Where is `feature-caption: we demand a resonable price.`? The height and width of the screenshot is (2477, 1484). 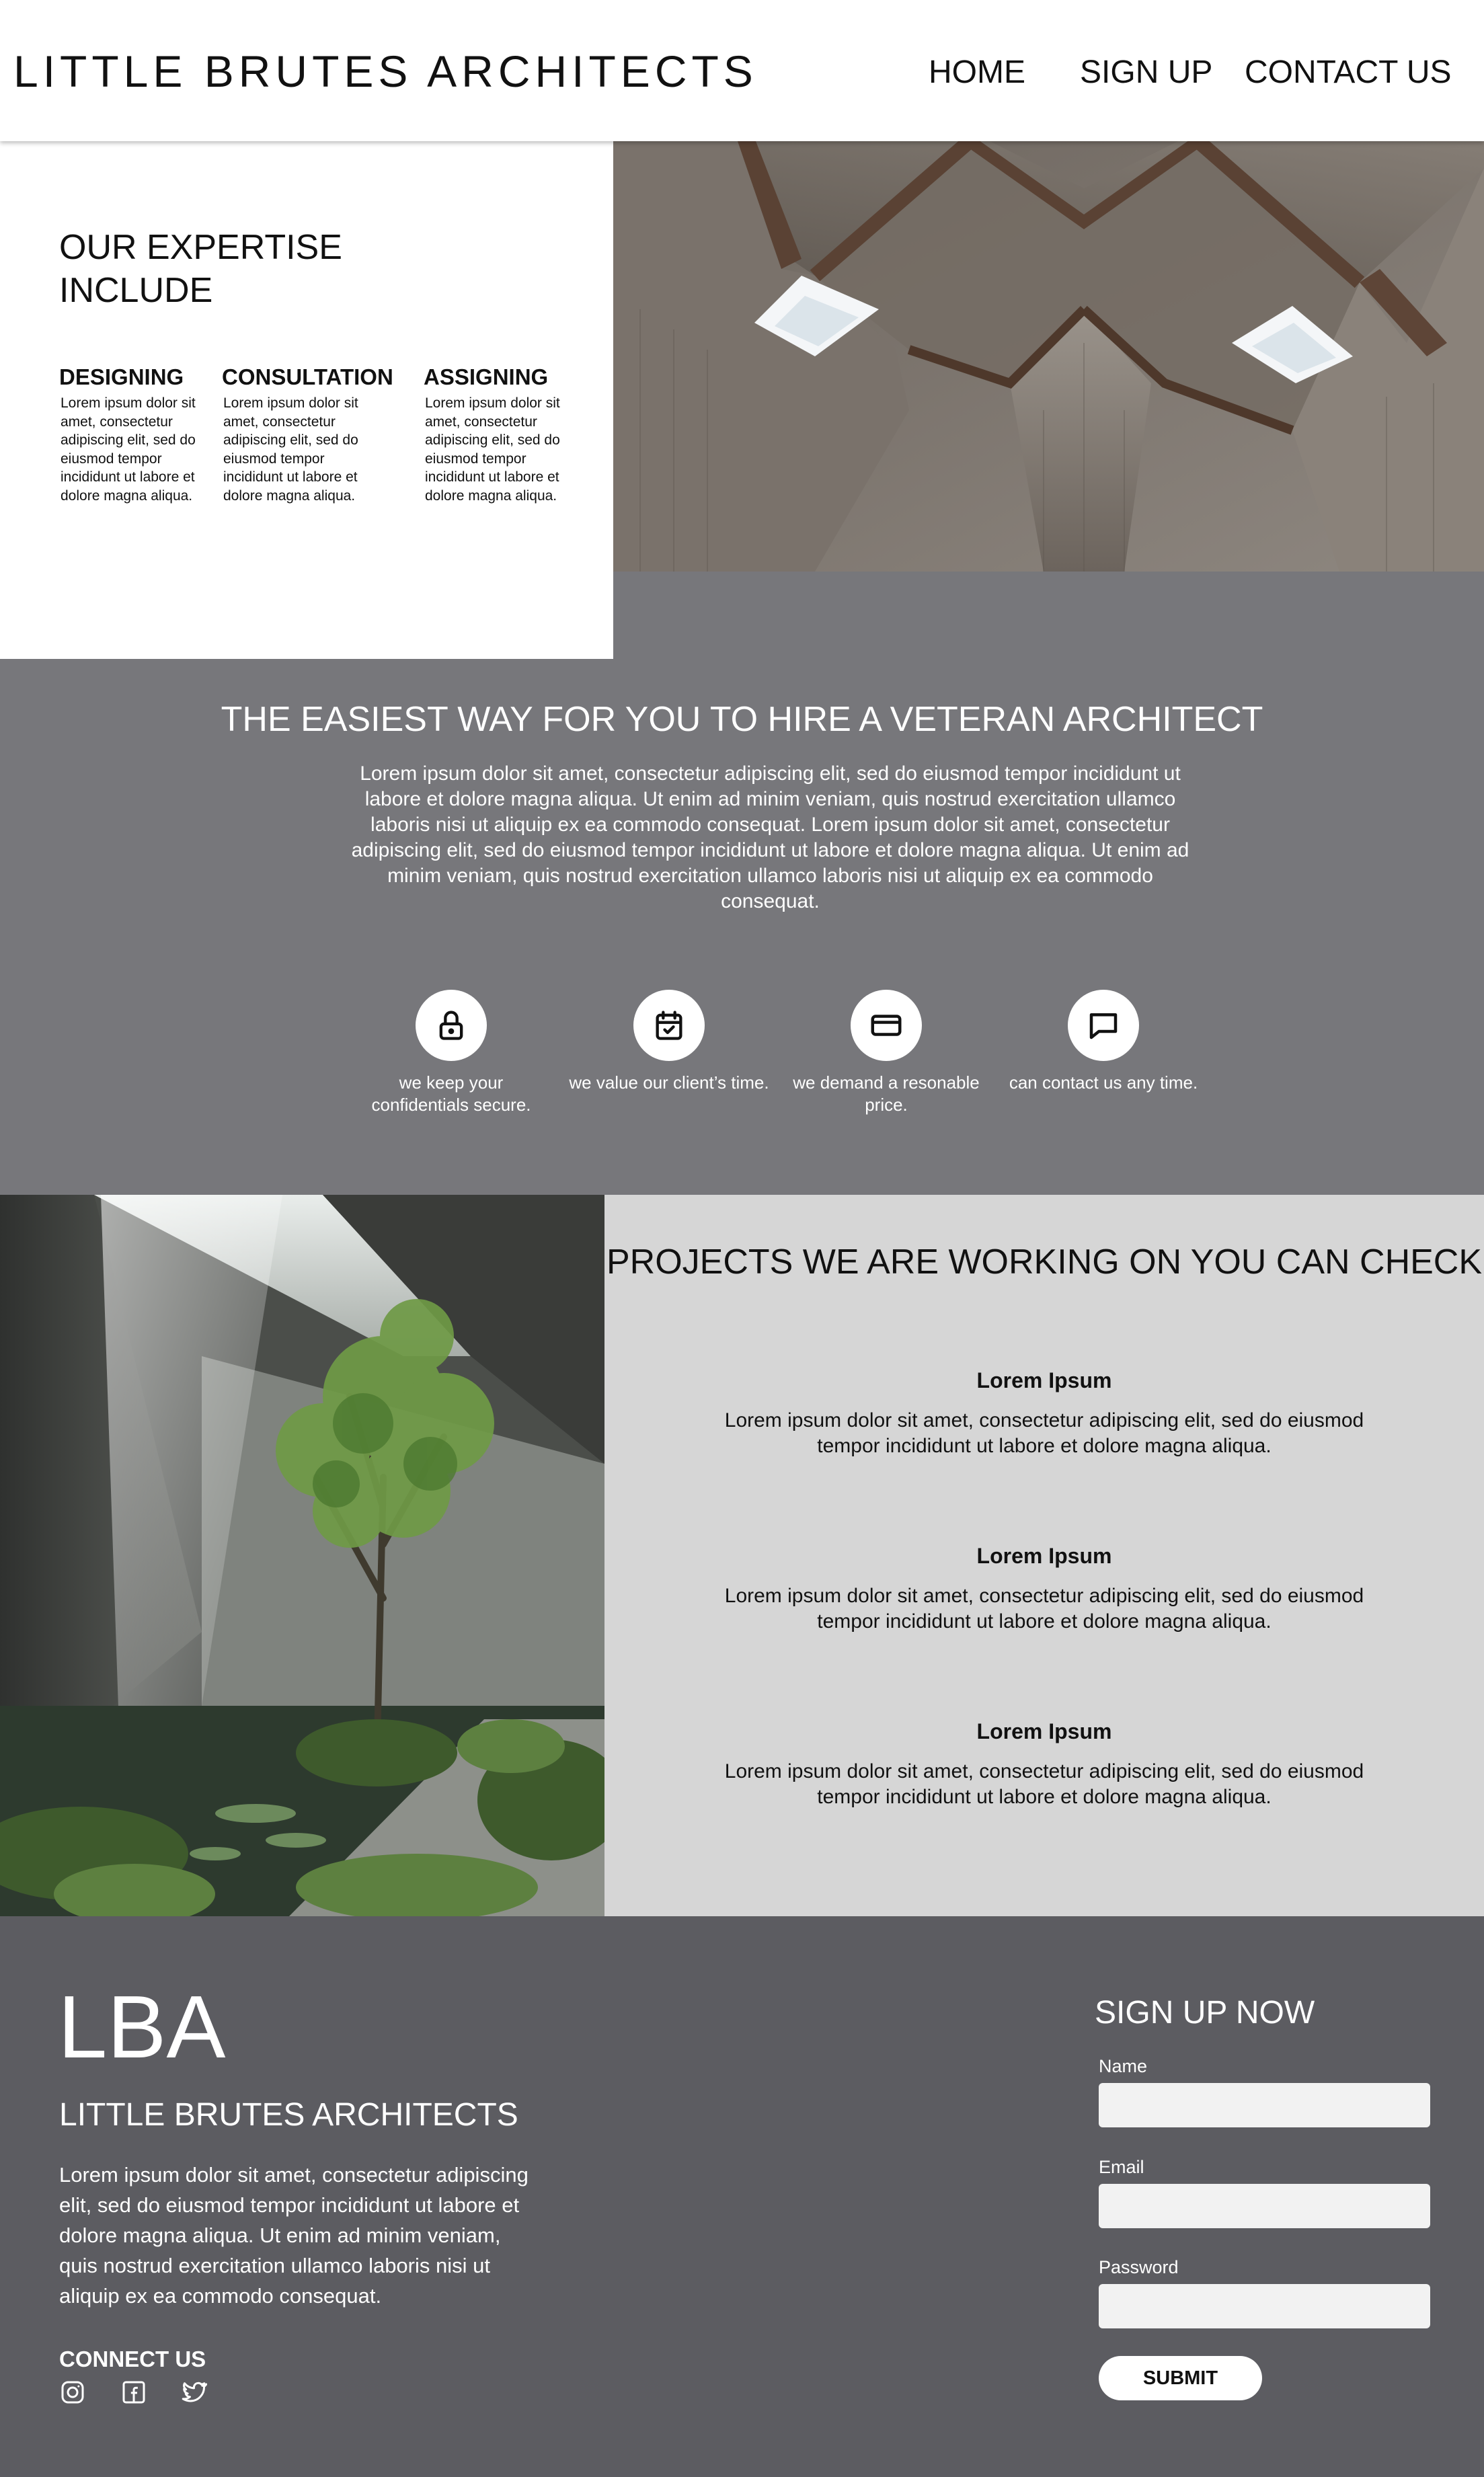
feature-caption: we demand a resonable price. is located at coordinates (886, 1093).